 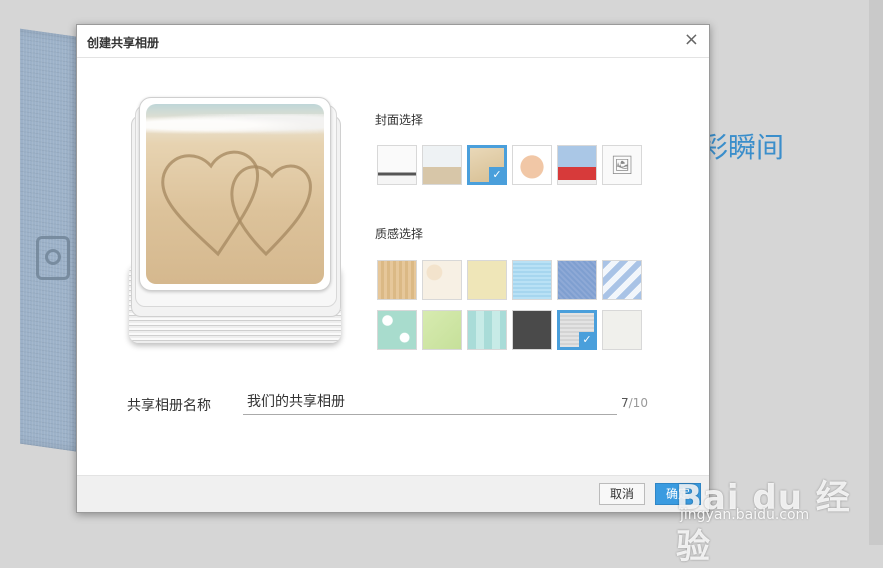 What do you see at coordinates (53, 258) in the screenshot?
I see `camera-icon` at bounding box center [53, 258].